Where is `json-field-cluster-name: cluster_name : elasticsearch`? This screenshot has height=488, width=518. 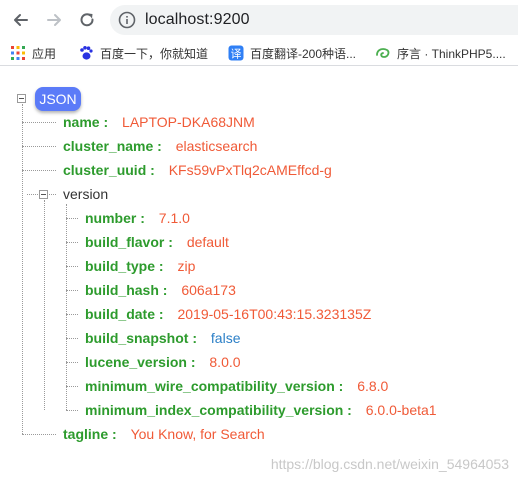
json-field-cluster-name: cluster_name : elasticsearch is located at coordinates (160, 146).